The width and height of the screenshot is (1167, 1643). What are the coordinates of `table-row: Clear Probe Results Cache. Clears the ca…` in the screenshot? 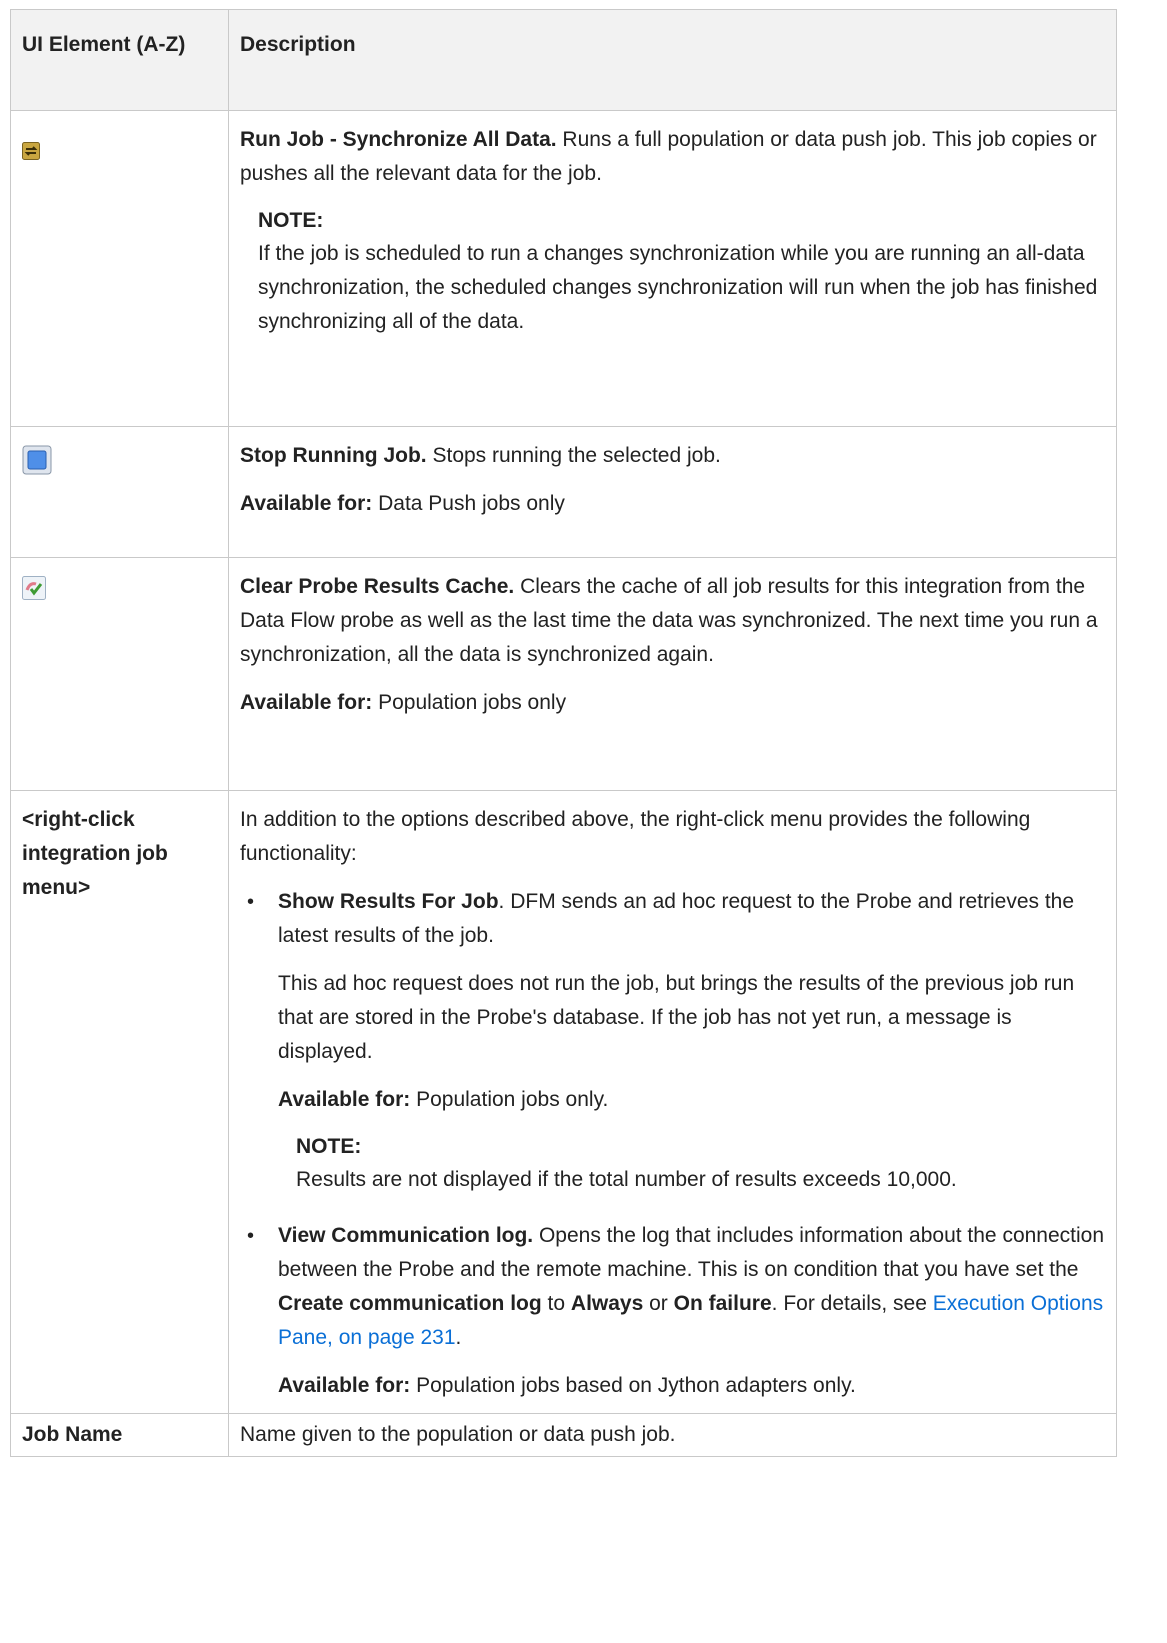 It's located at (563, 674).